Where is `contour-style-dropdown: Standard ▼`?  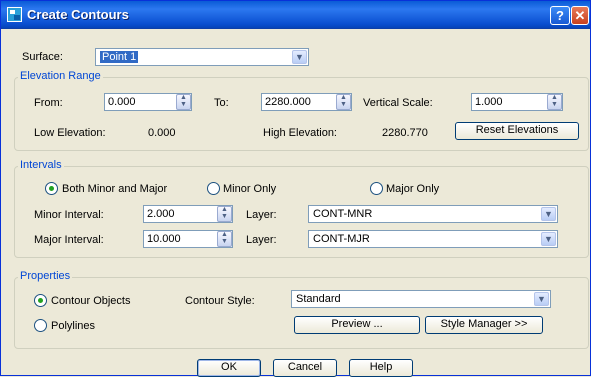 contour-style-dropdown: Standard ▼ is located at coordinates (421, 299).